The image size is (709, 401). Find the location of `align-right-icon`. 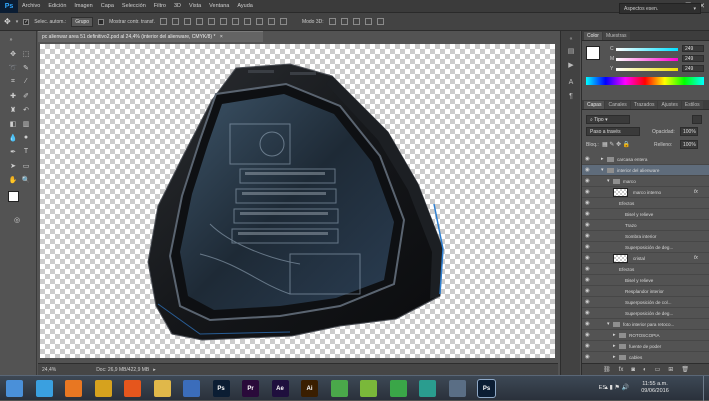

align-right-icon is located at coordinates (223, 21).